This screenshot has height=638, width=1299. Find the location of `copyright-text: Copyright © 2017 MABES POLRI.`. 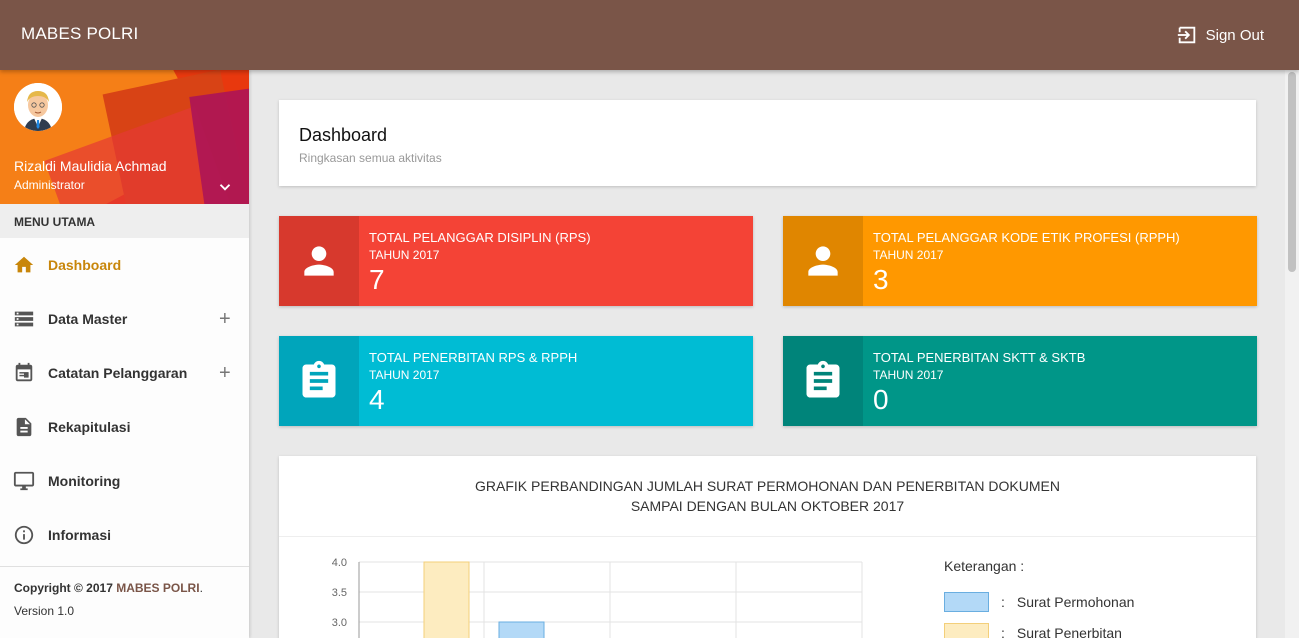

copyright-text: Copyright © 2017 MABES POLRI. is located at coordinates (108, 588).